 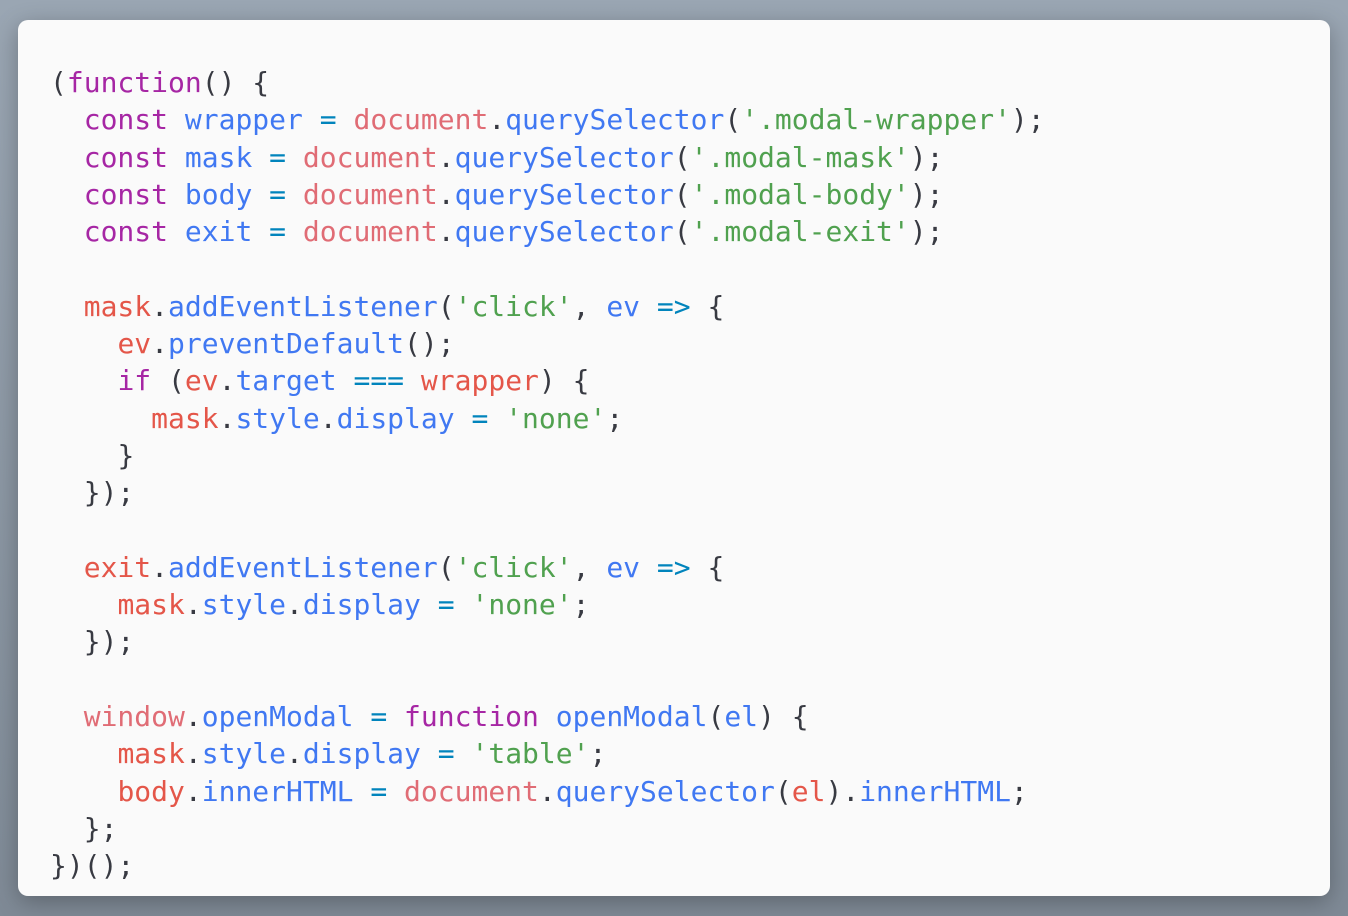 What do you see at coordinates (556, 418) in the screenshot?
I see `string-token: 'none'` at bounding box center [556, 418].